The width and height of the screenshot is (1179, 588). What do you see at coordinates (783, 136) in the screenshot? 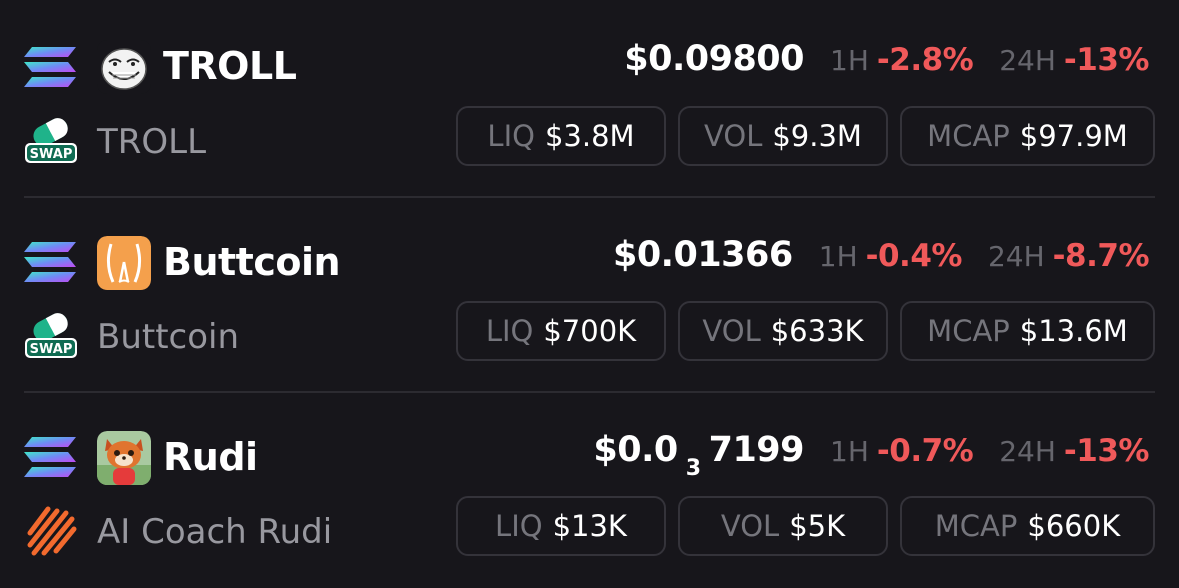
I see `volume-pill: VOL $9.3M` at bounding box center [783, 136].